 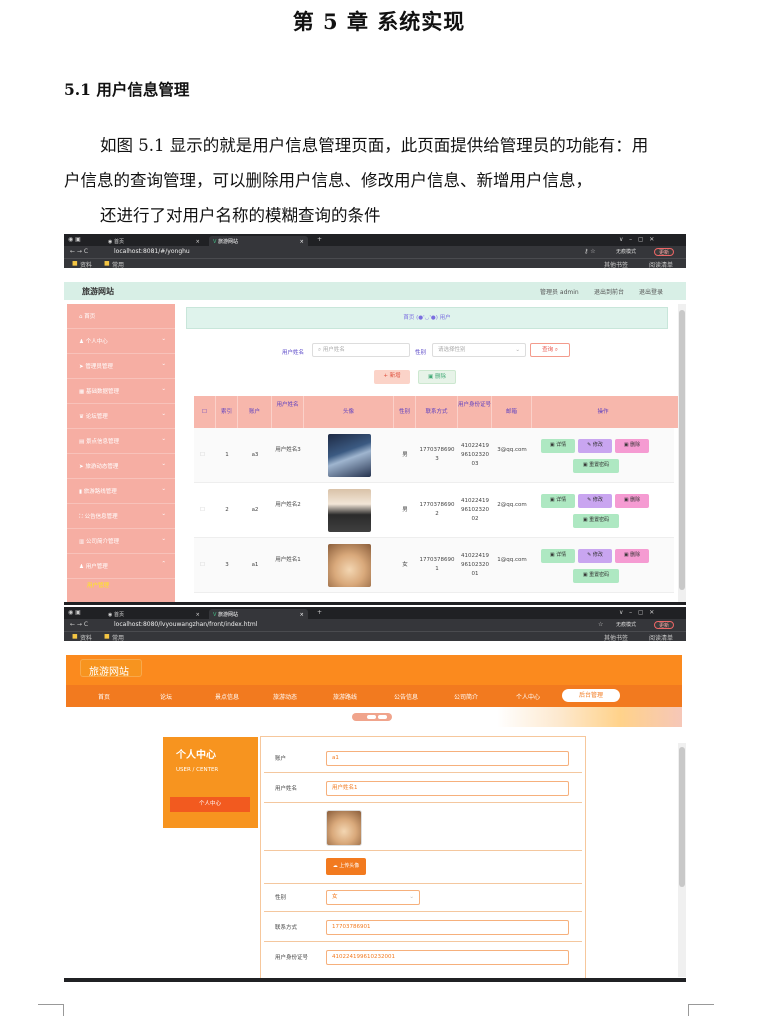 I want to click on sidebar-item-routes: ▮ 旅游路线管理 ⌄, so click(x=121, y=491).